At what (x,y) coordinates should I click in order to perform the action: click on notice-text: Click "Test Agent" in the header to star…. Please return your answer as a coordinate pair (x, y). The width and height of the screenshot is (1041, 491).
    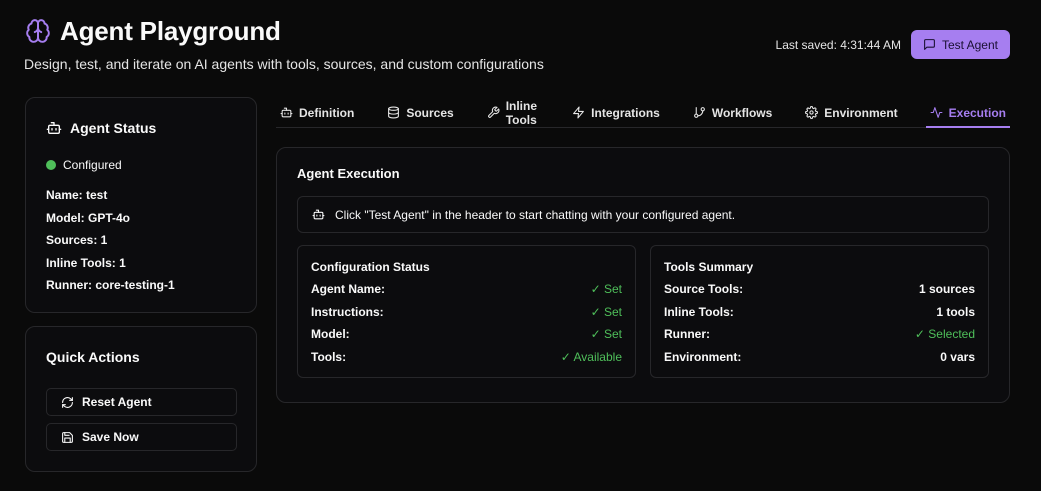
    Looking at the image, I should click on (535, 214).